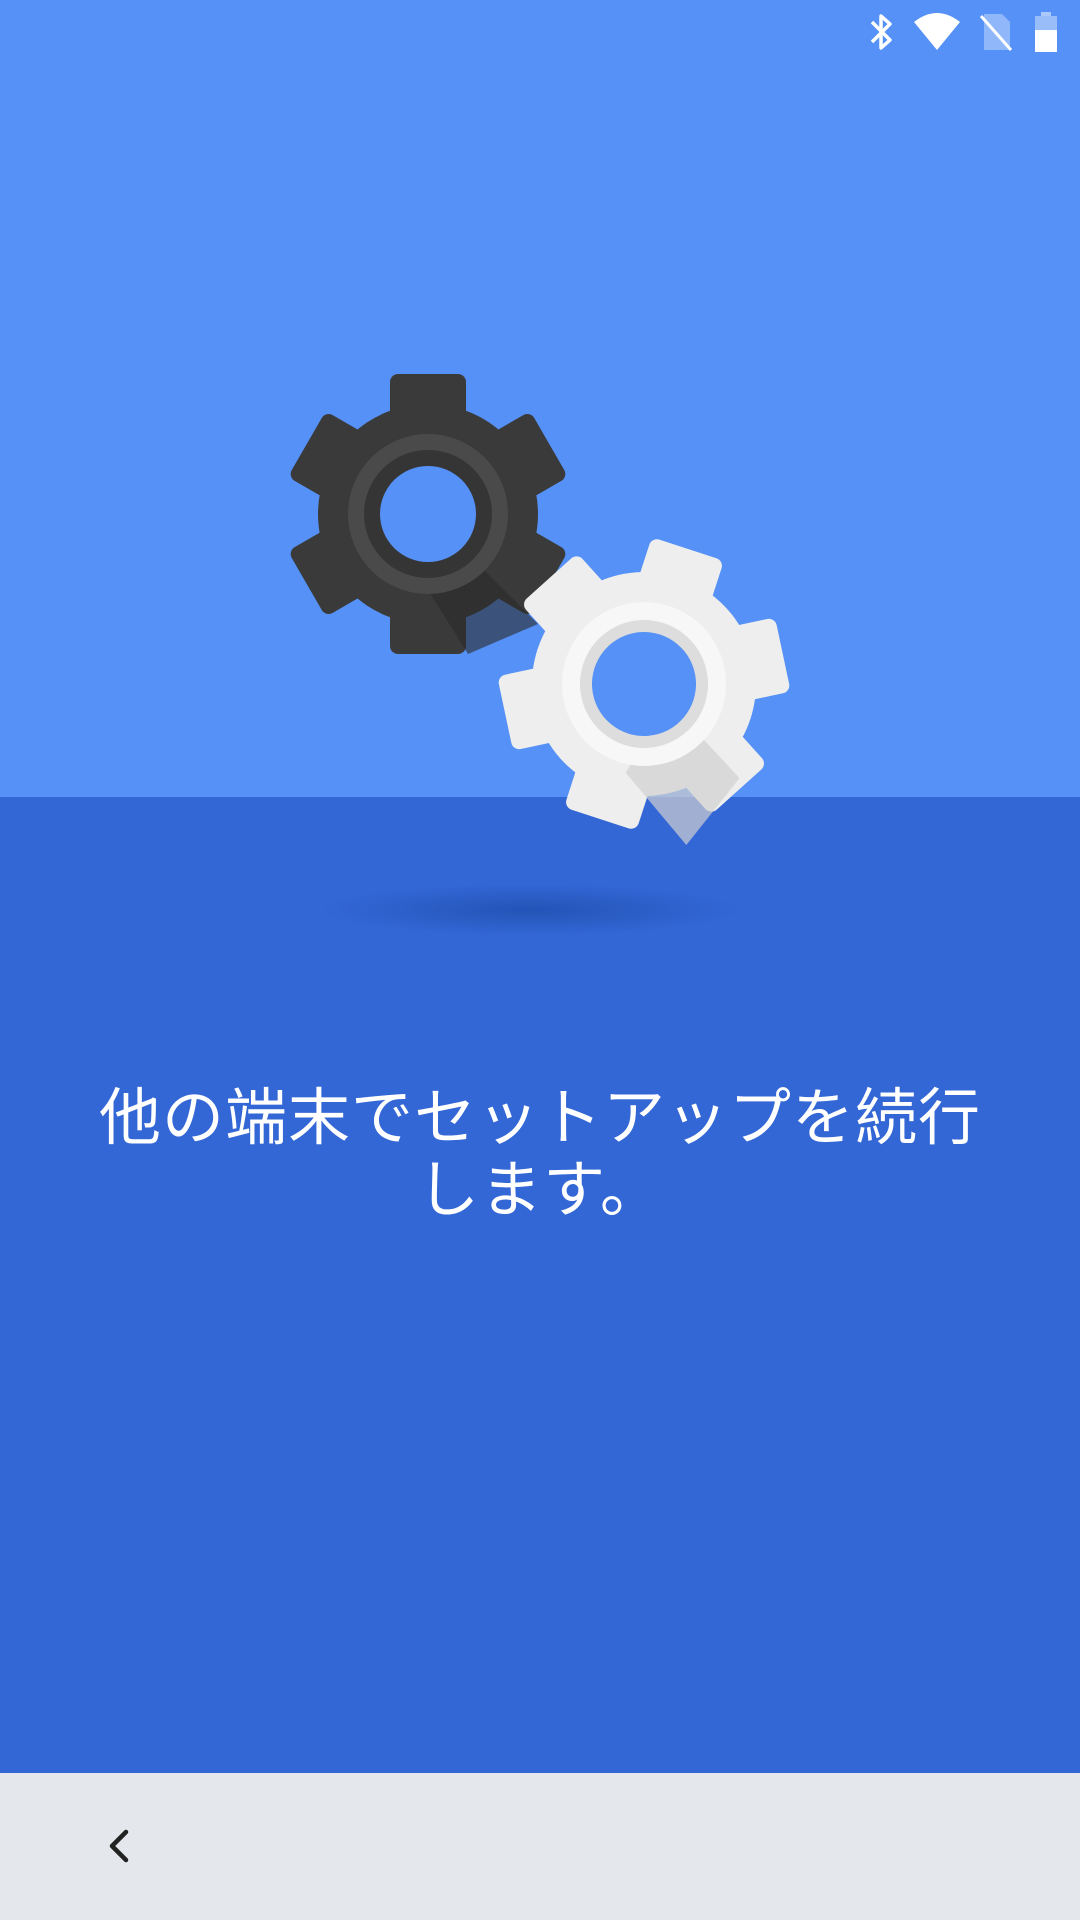 The image size is (1080, 1920). I want to click on gear-shadow, so click(530, 910).